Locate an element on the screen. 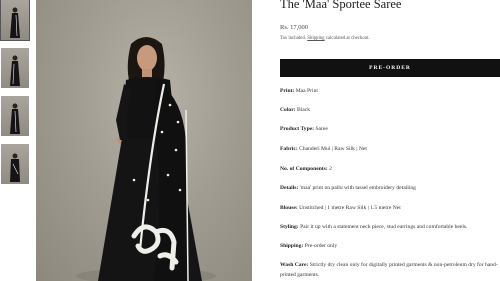  shipping-link: Shipping is located at coordinates (315, 38).